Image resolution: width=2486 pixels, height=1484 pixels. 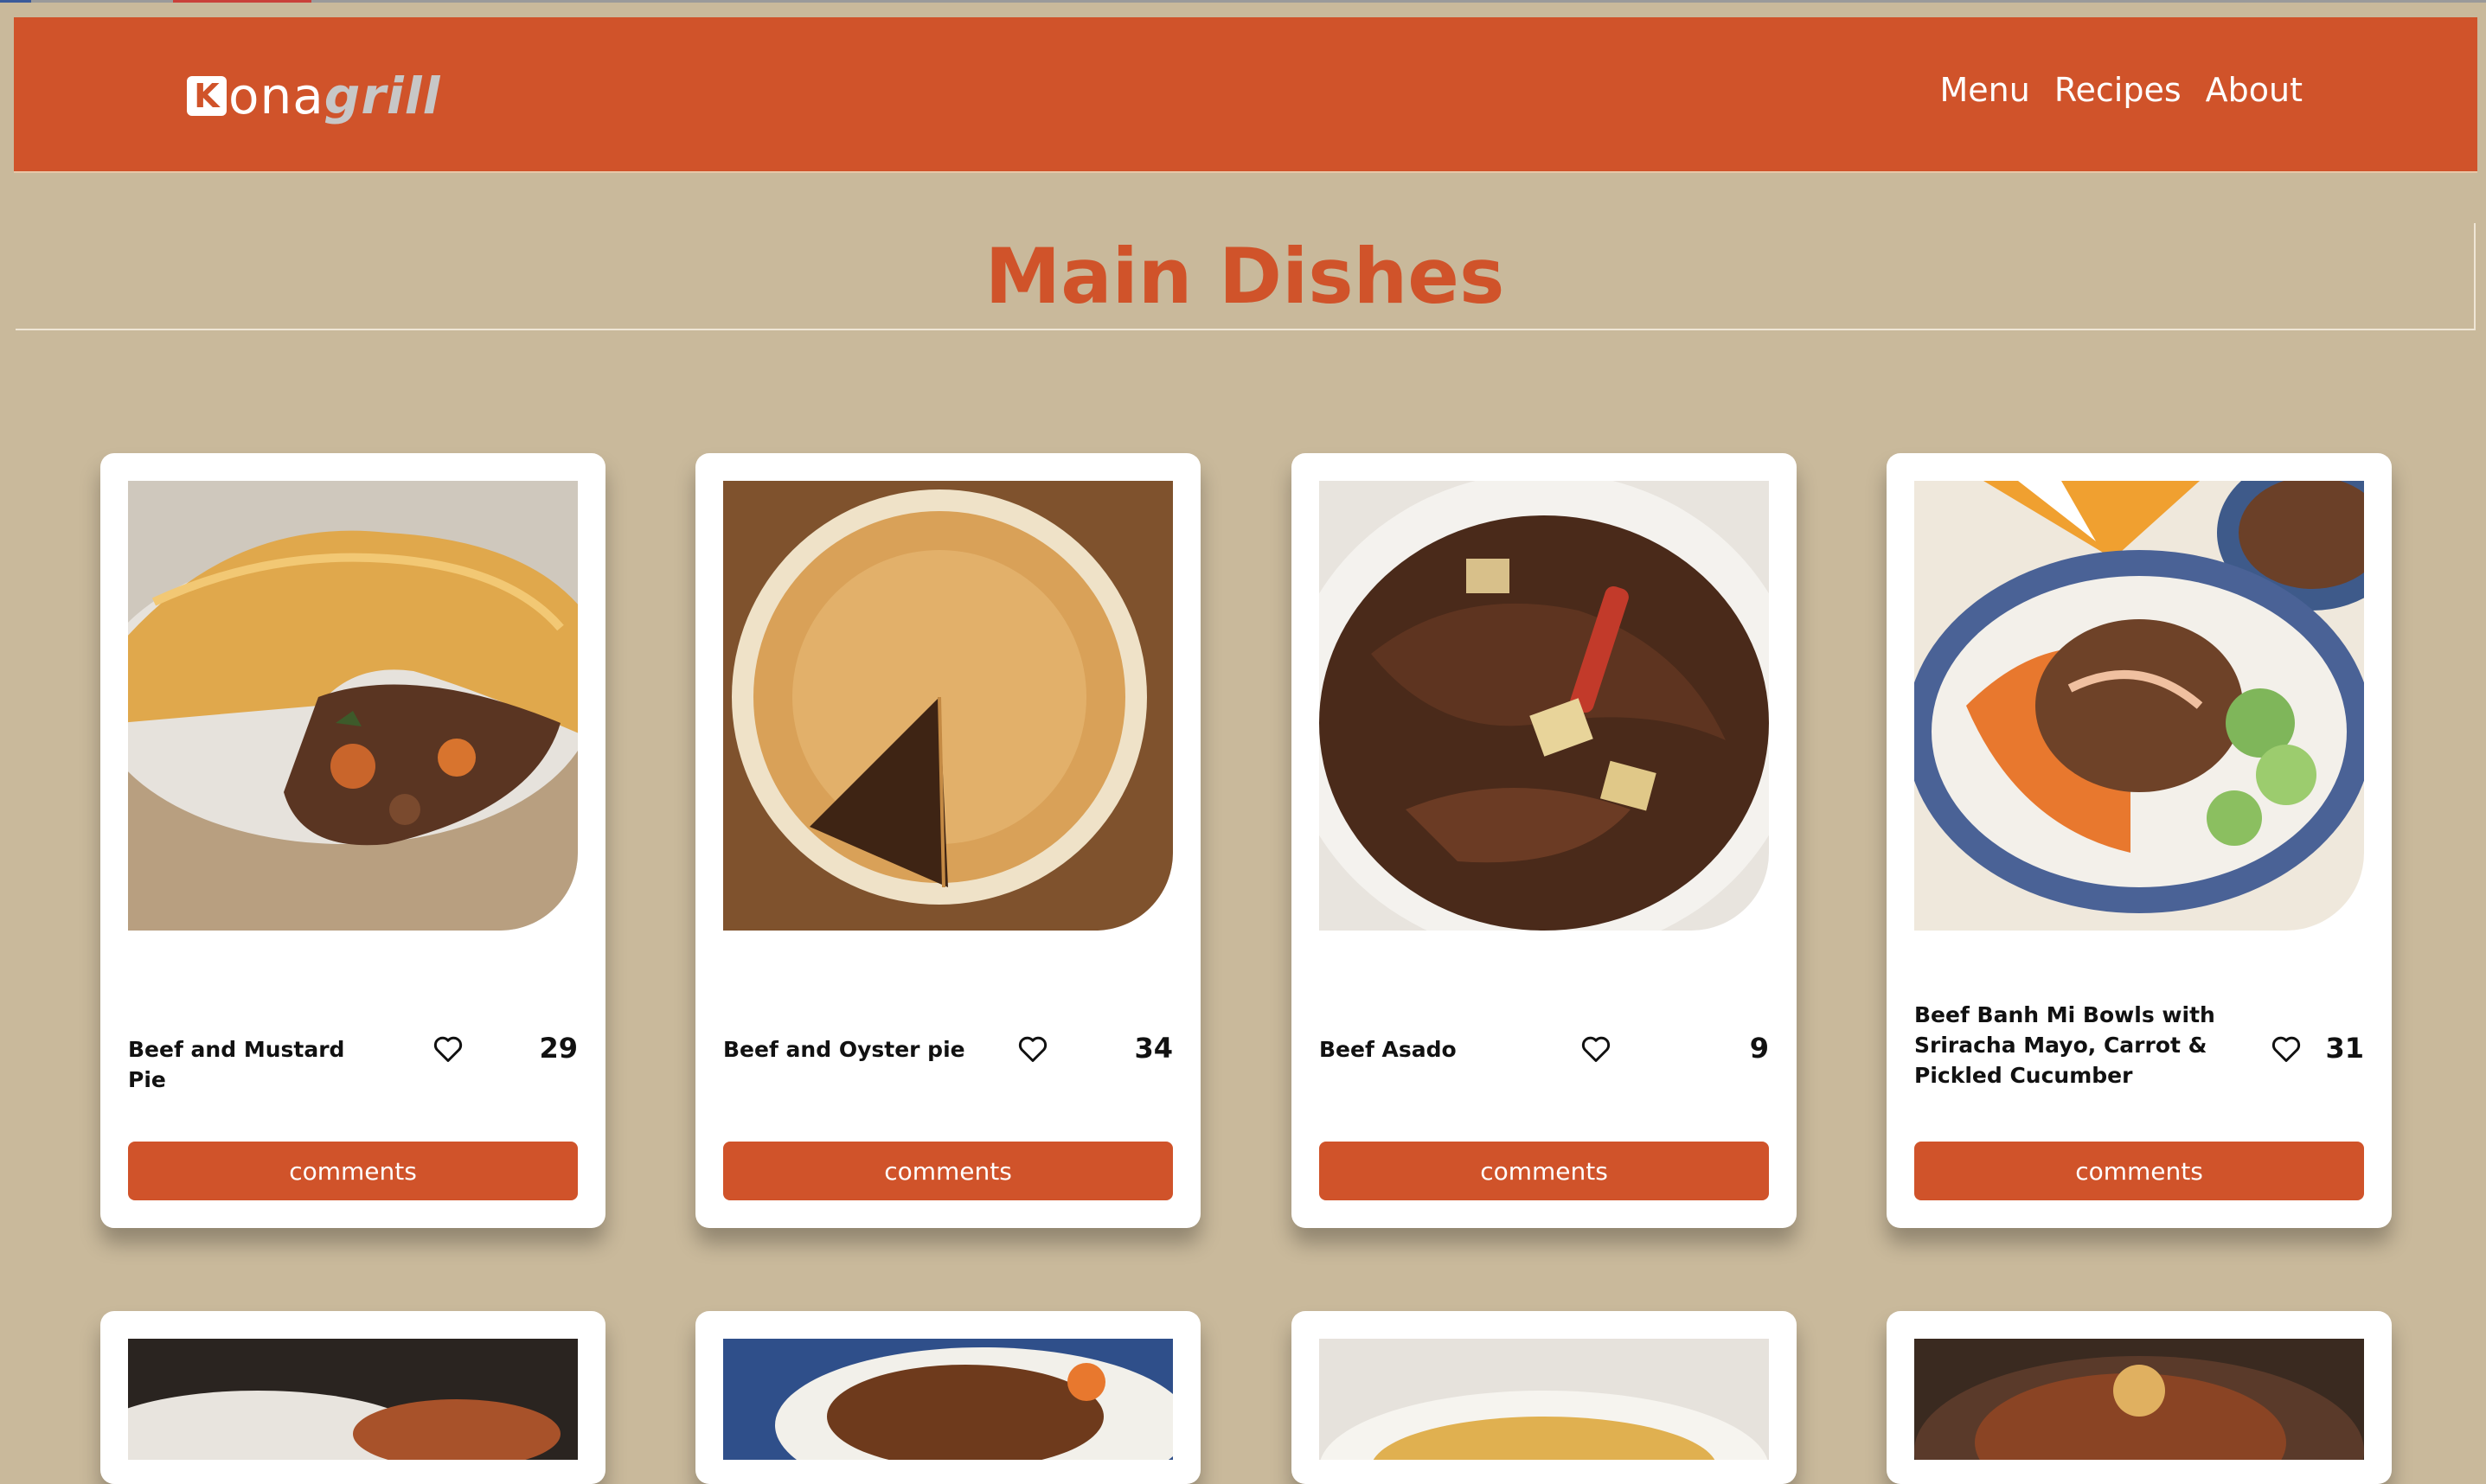 I want to click on recipe-name: Beef and Mustard Pie, so click(x=236, y=1064).